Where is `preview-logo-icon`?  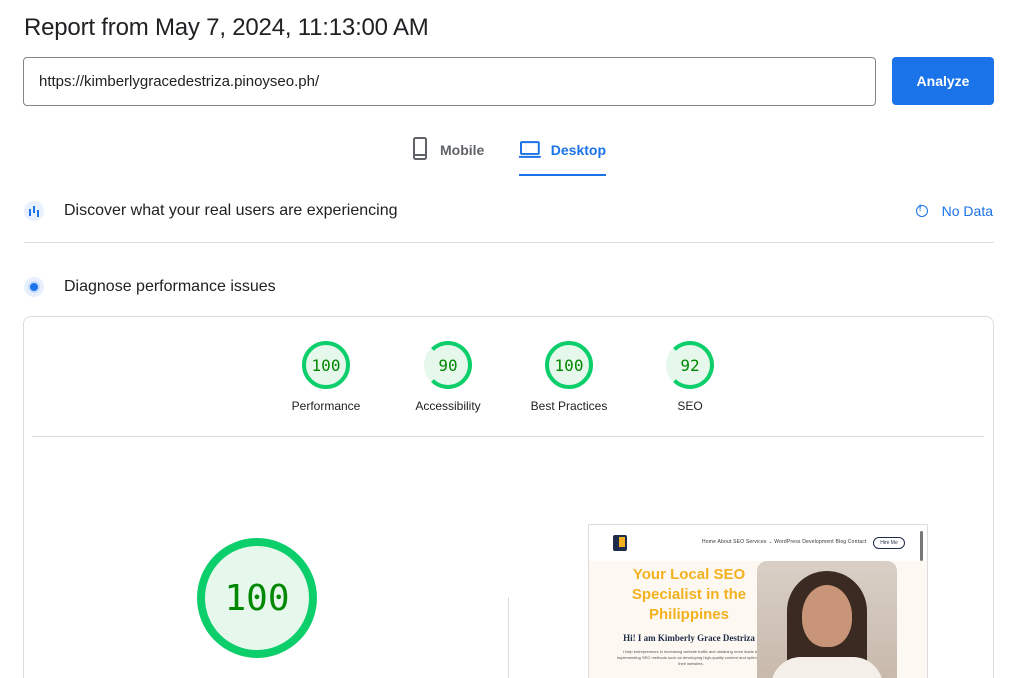
preview-logo-icon is located at coordinates (620, 543).